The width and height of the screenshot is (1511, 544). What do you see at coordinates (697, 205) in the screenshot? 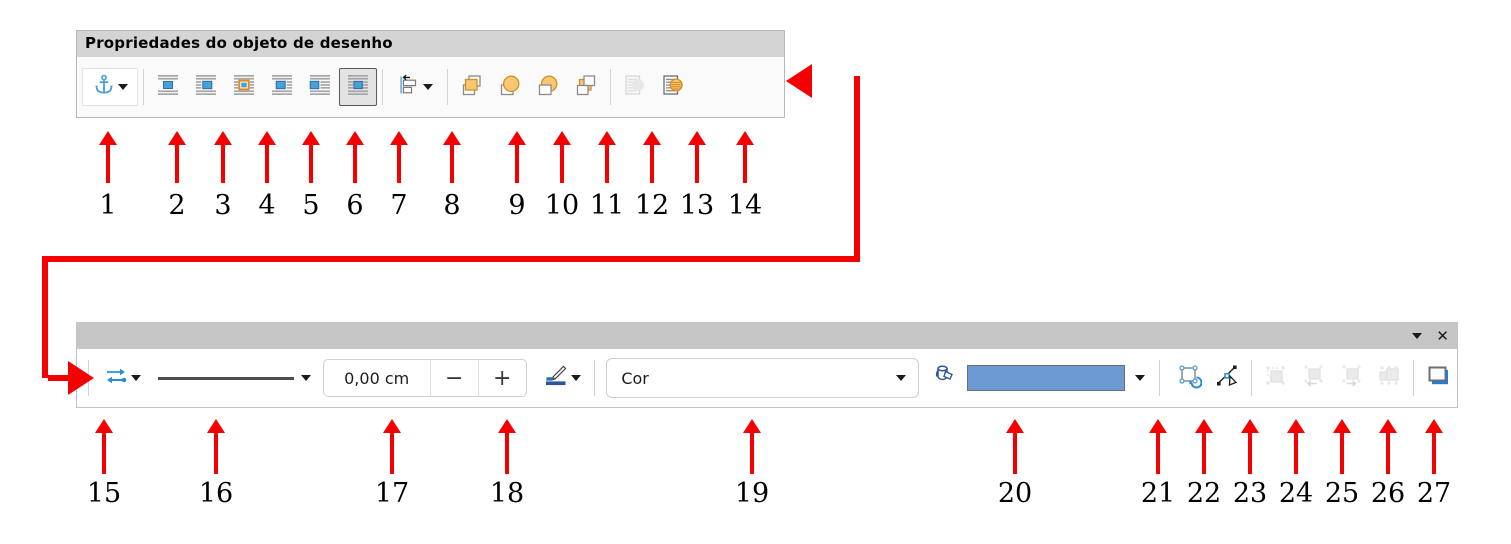
I see `callout-number: 13` at bounding box center [697, 205].